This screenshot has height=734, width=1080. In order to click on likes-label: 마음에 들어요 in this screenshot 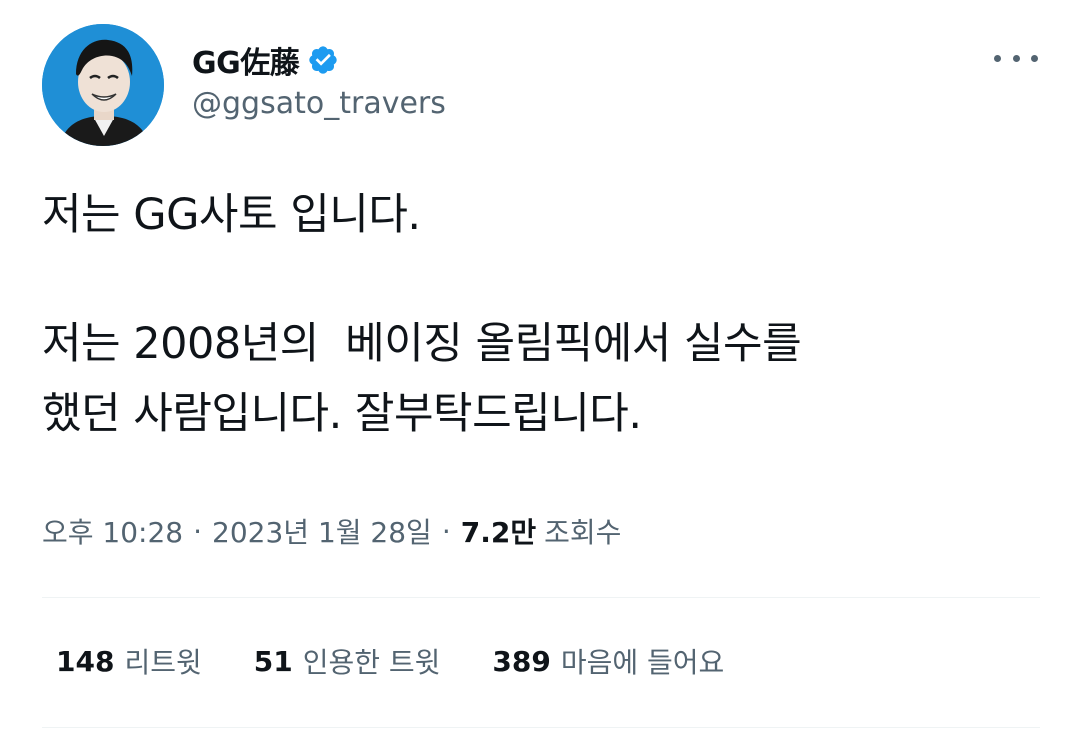, I will do `click(642, 662)`.